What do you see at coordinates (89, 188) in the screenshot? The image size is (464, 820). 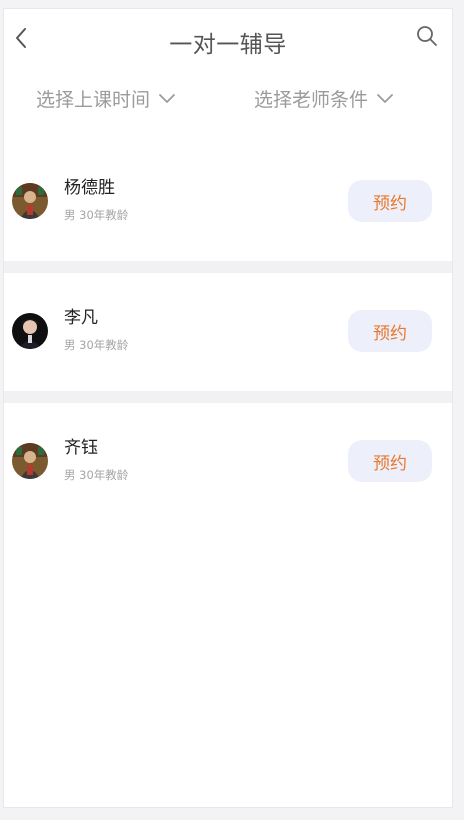 I see `teacher-name: 杨德胜` at bounding box center [89, 188].